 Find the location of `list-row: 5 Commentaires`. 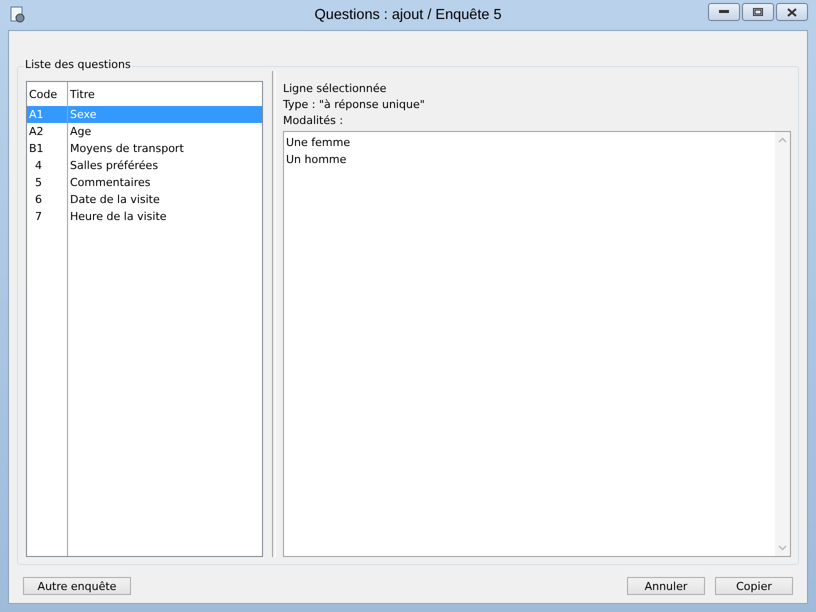

list-row: 5 Commentaires is located at coordinates (144, 182).